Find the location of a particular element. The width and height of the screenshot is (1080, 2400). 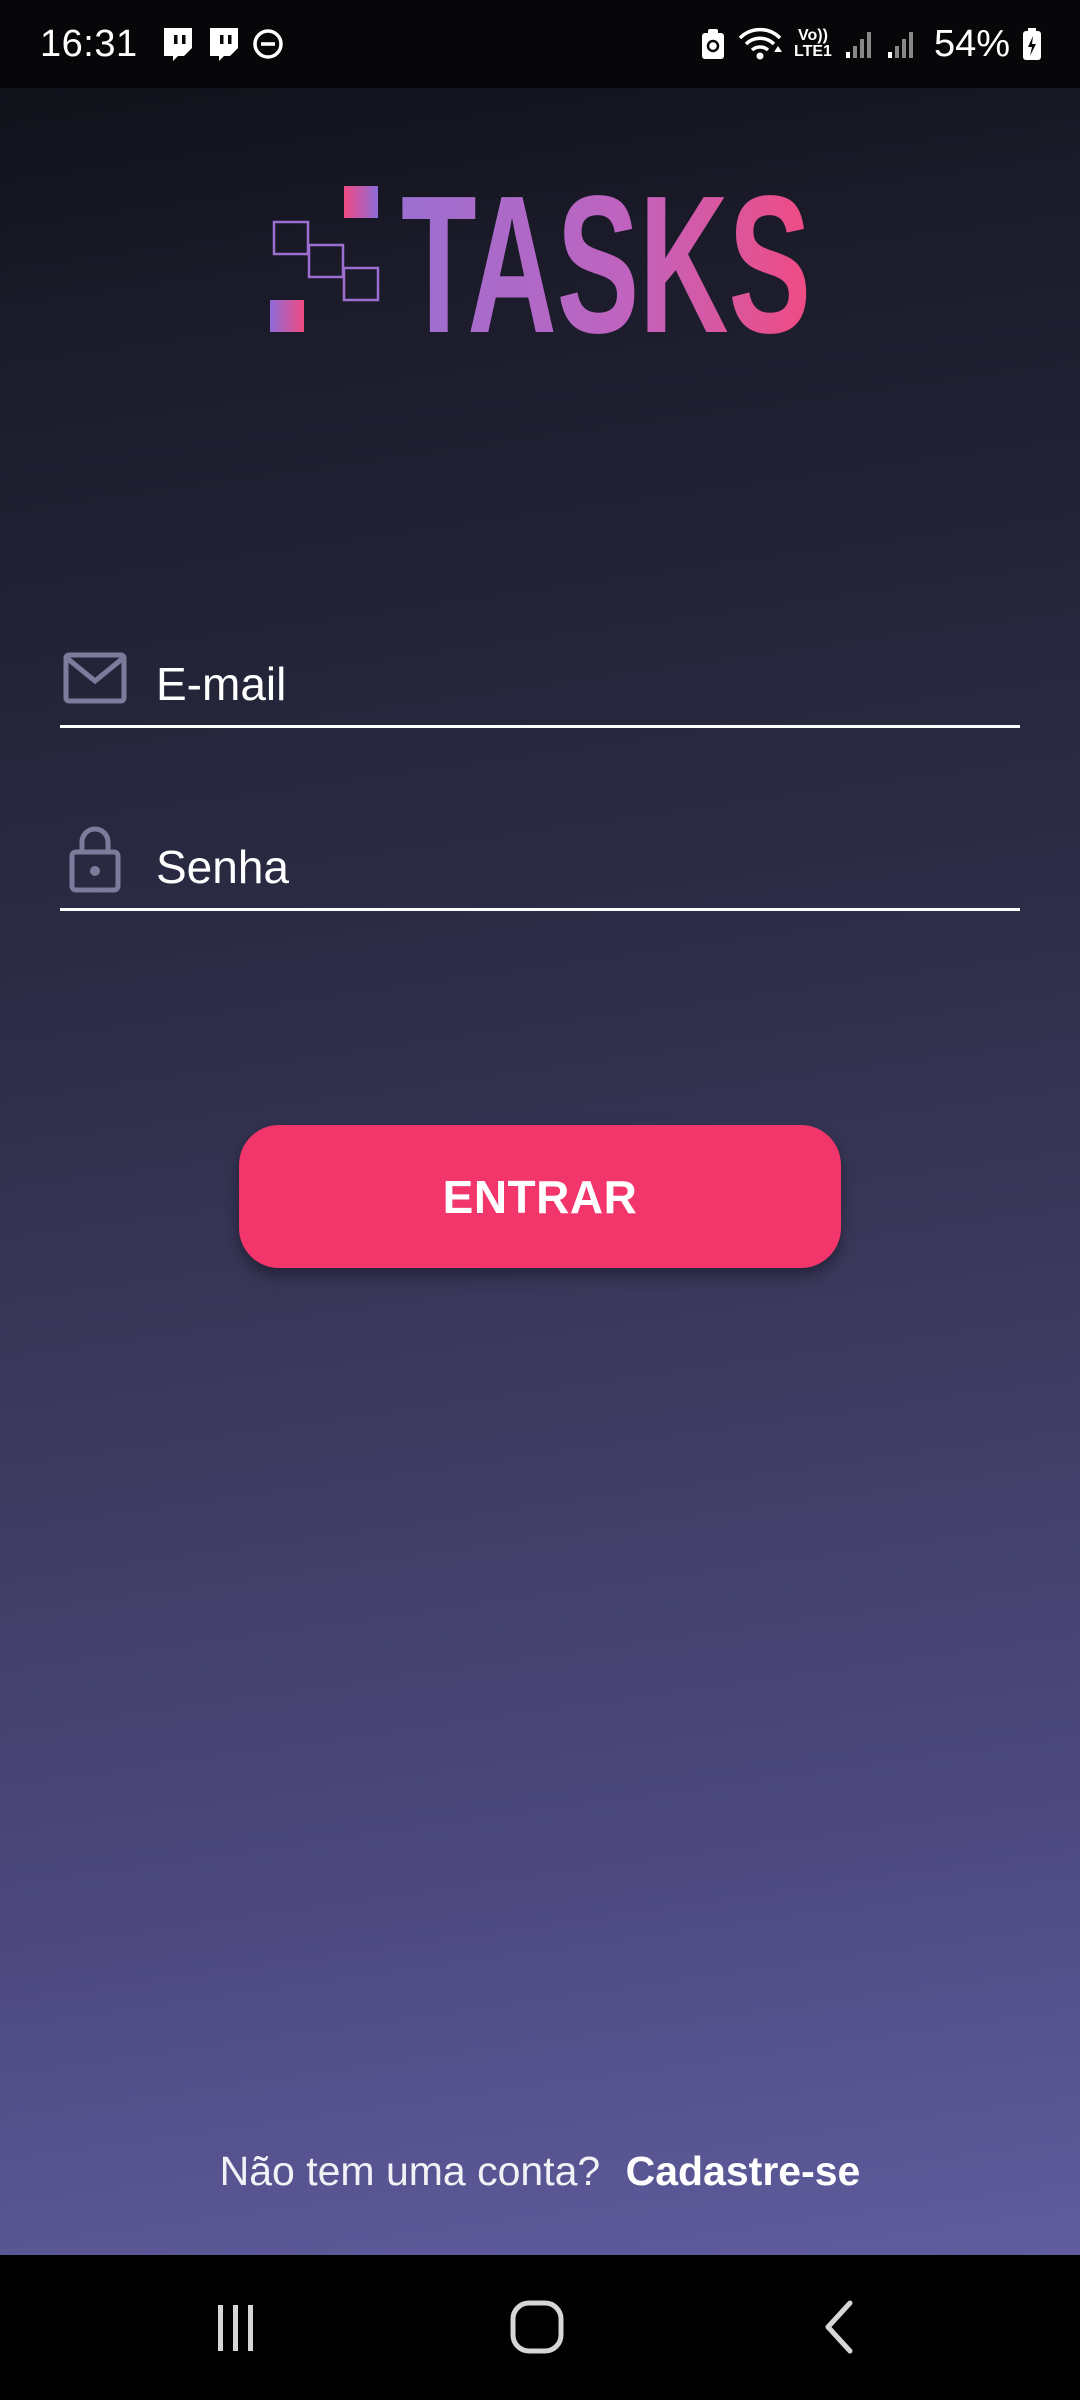

app-logo: TASKS is located at coordinates (545, 264).